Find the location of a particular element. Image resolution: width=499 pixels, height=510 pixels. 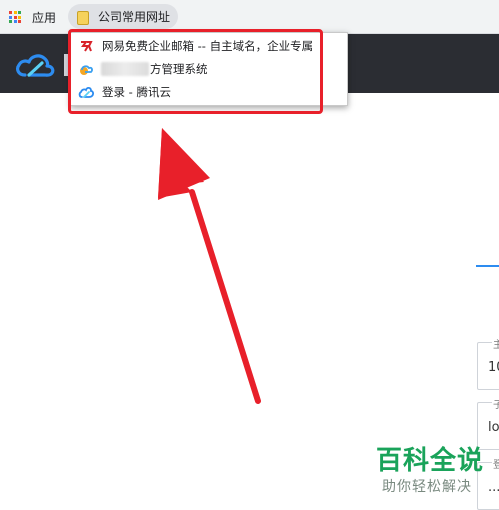

field-label: 子 is located at coordinates (495, 403).